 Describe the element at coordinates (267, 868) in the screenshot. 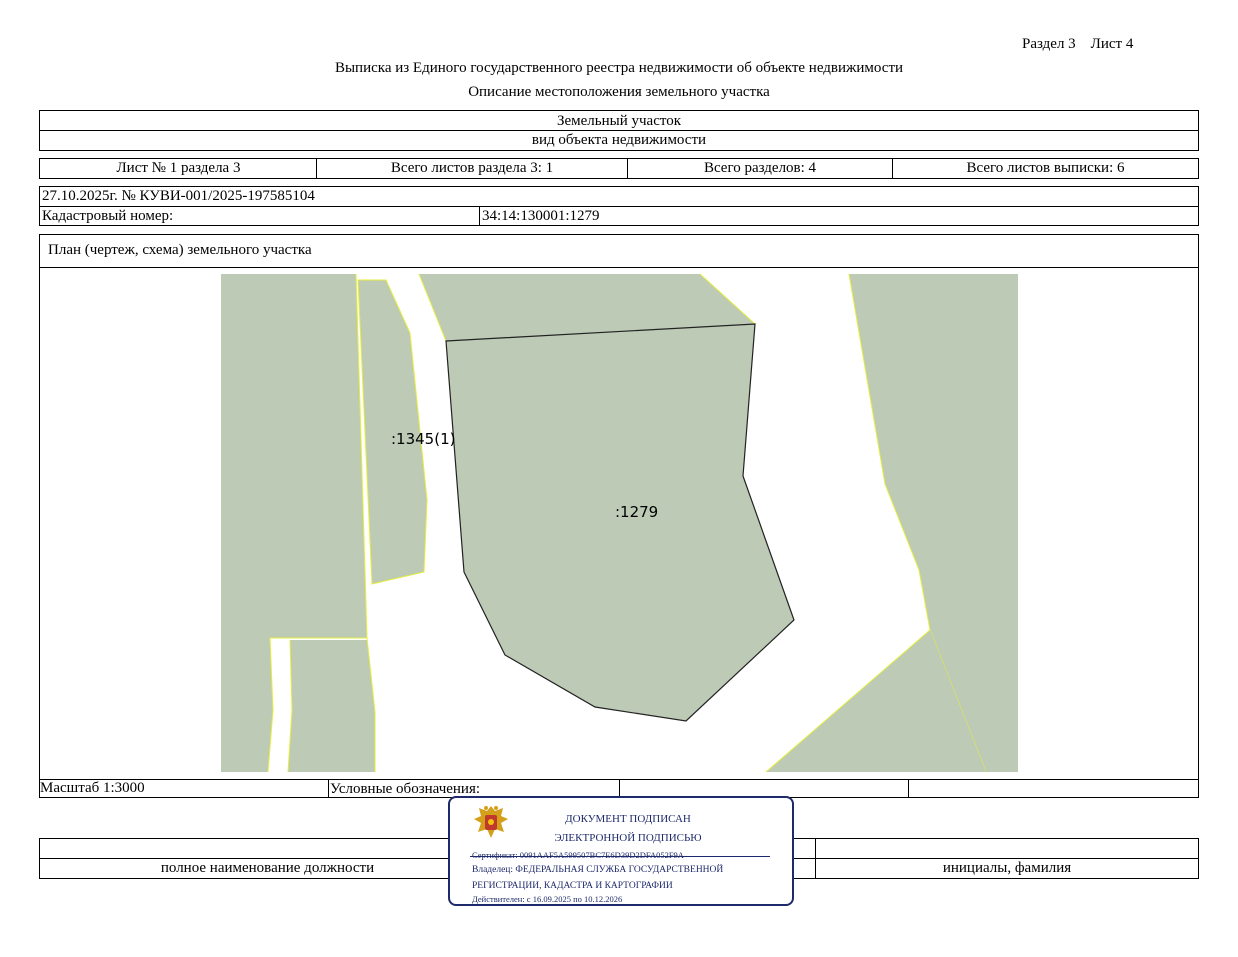

I see `position-caption: полное наименование должности` at that location.